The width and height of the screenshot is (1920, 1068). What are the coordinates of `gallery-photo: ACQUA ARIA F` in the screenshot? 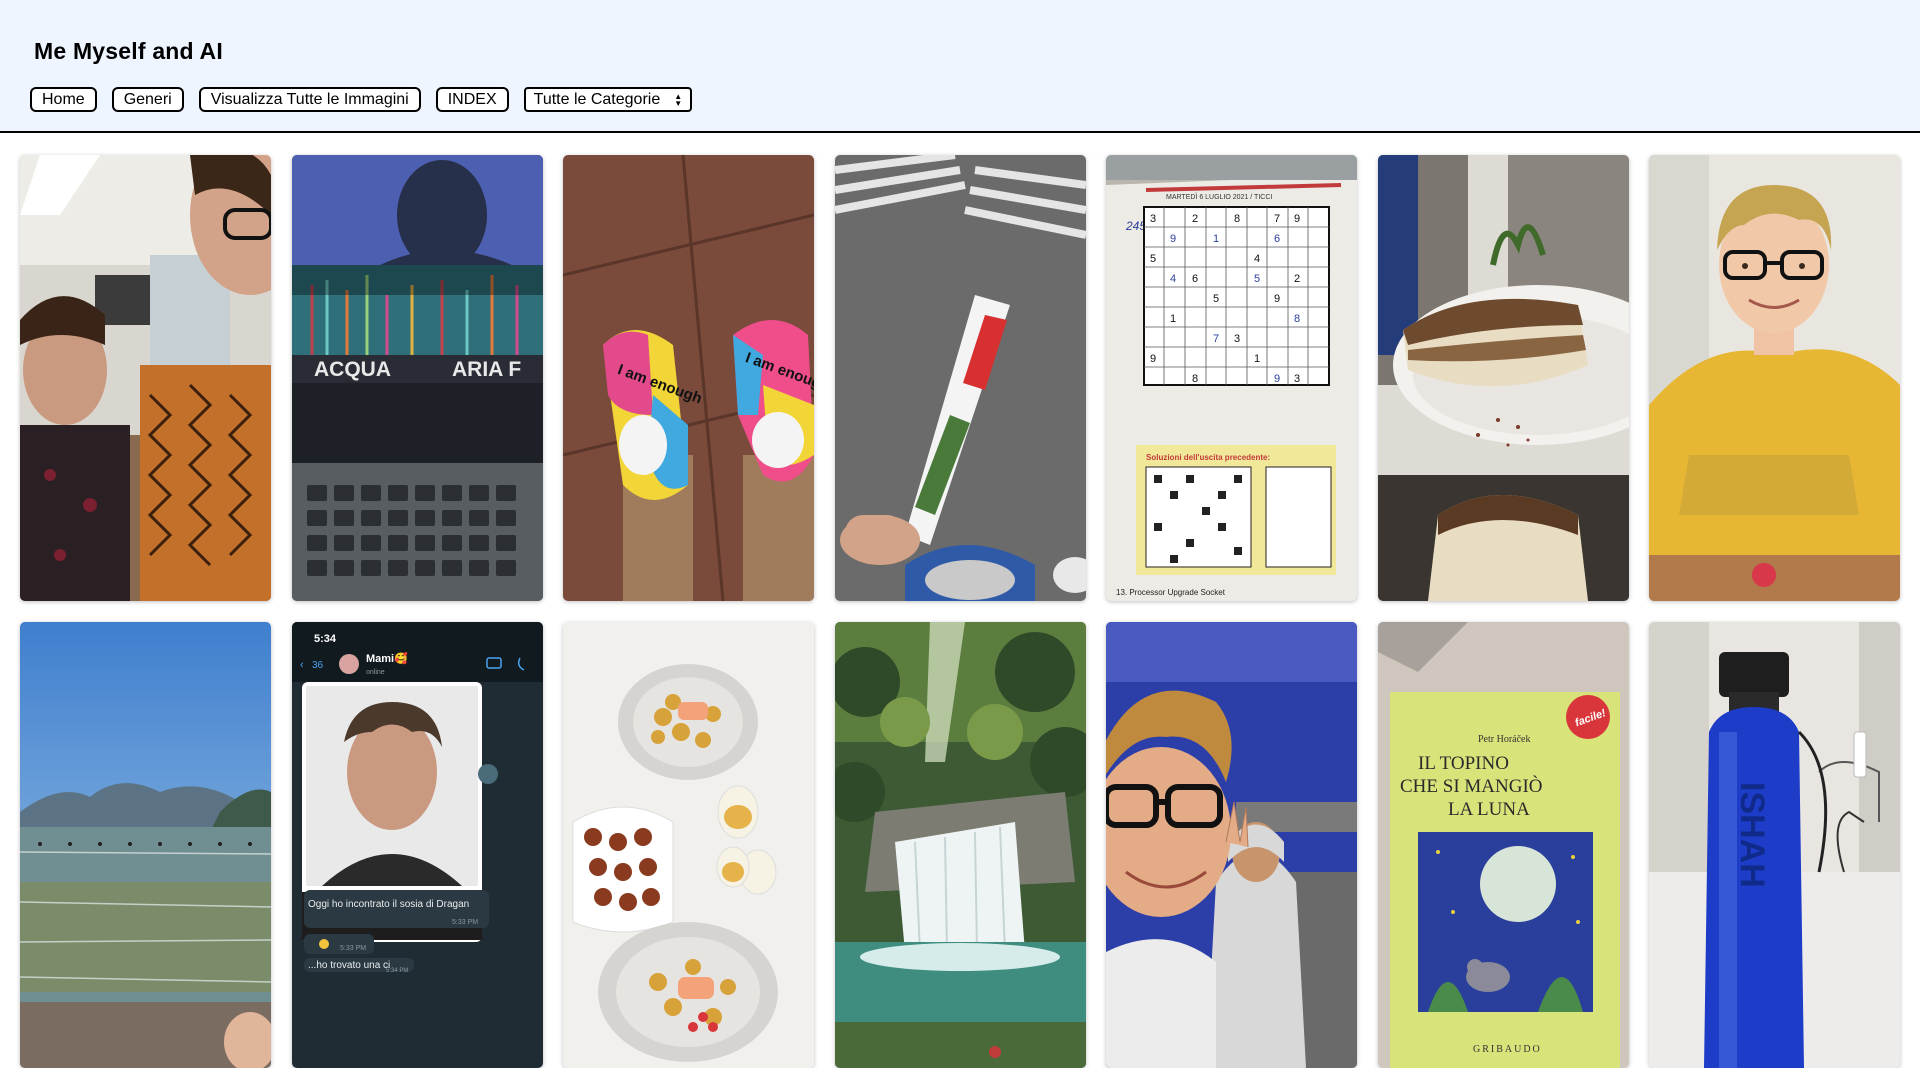 It's located at (417, 378).